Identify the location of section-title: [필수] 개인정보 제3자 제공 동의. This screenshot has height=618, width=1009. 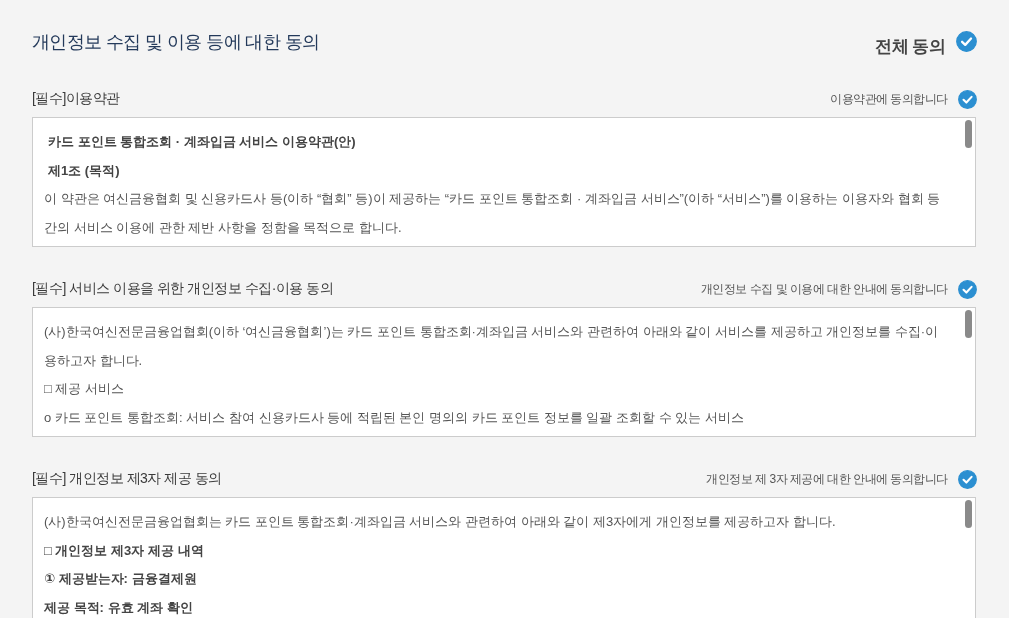
(127, 479).